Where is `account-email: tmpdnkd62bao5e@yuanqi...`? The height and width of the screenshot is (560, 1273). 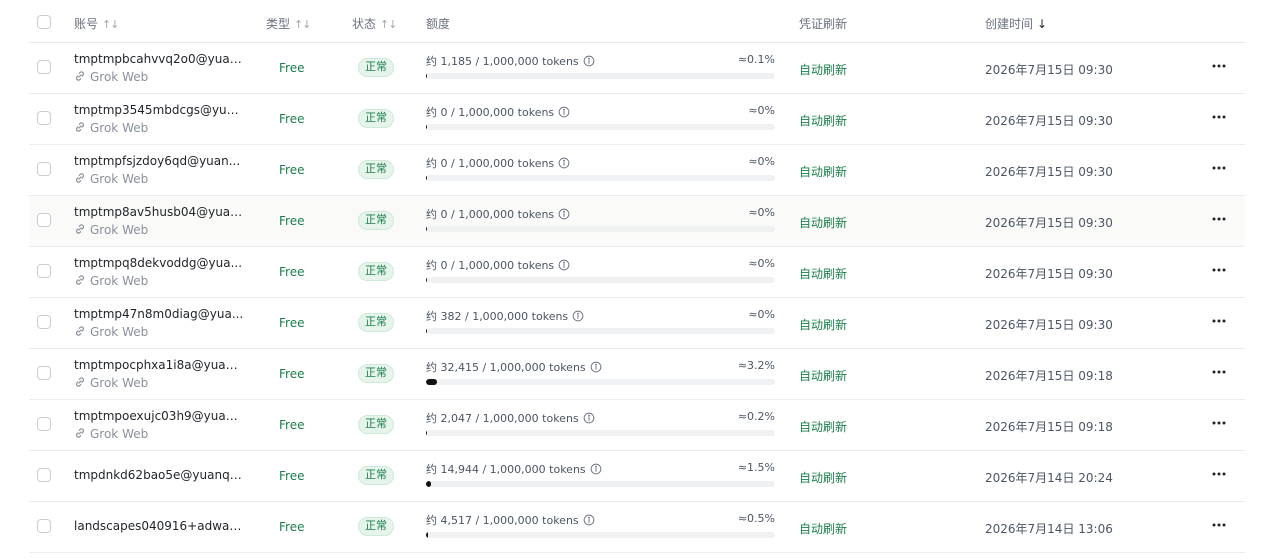
account-email: tmpdnkd62bao5e@yuanqi... is located at coordinates (159, 475).